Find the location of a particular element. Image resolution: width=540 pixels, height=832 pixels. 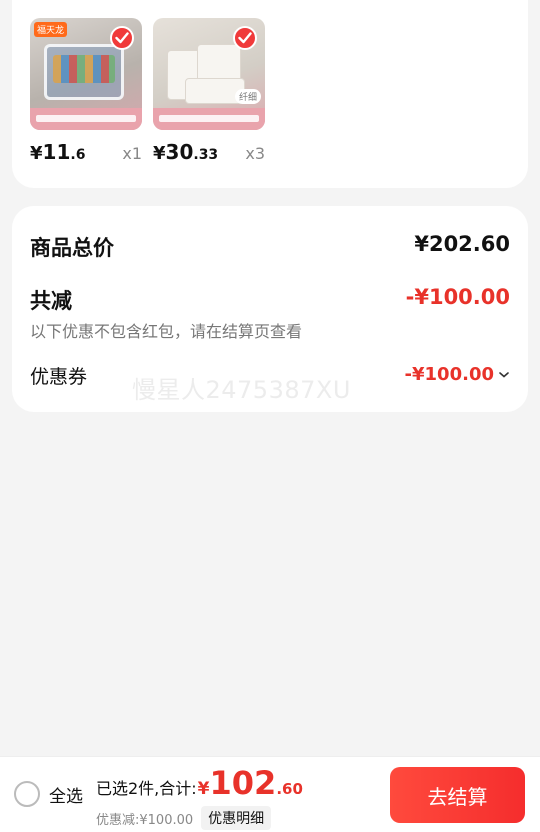

total-currency: ¥ is located at coordinates (203, 789).